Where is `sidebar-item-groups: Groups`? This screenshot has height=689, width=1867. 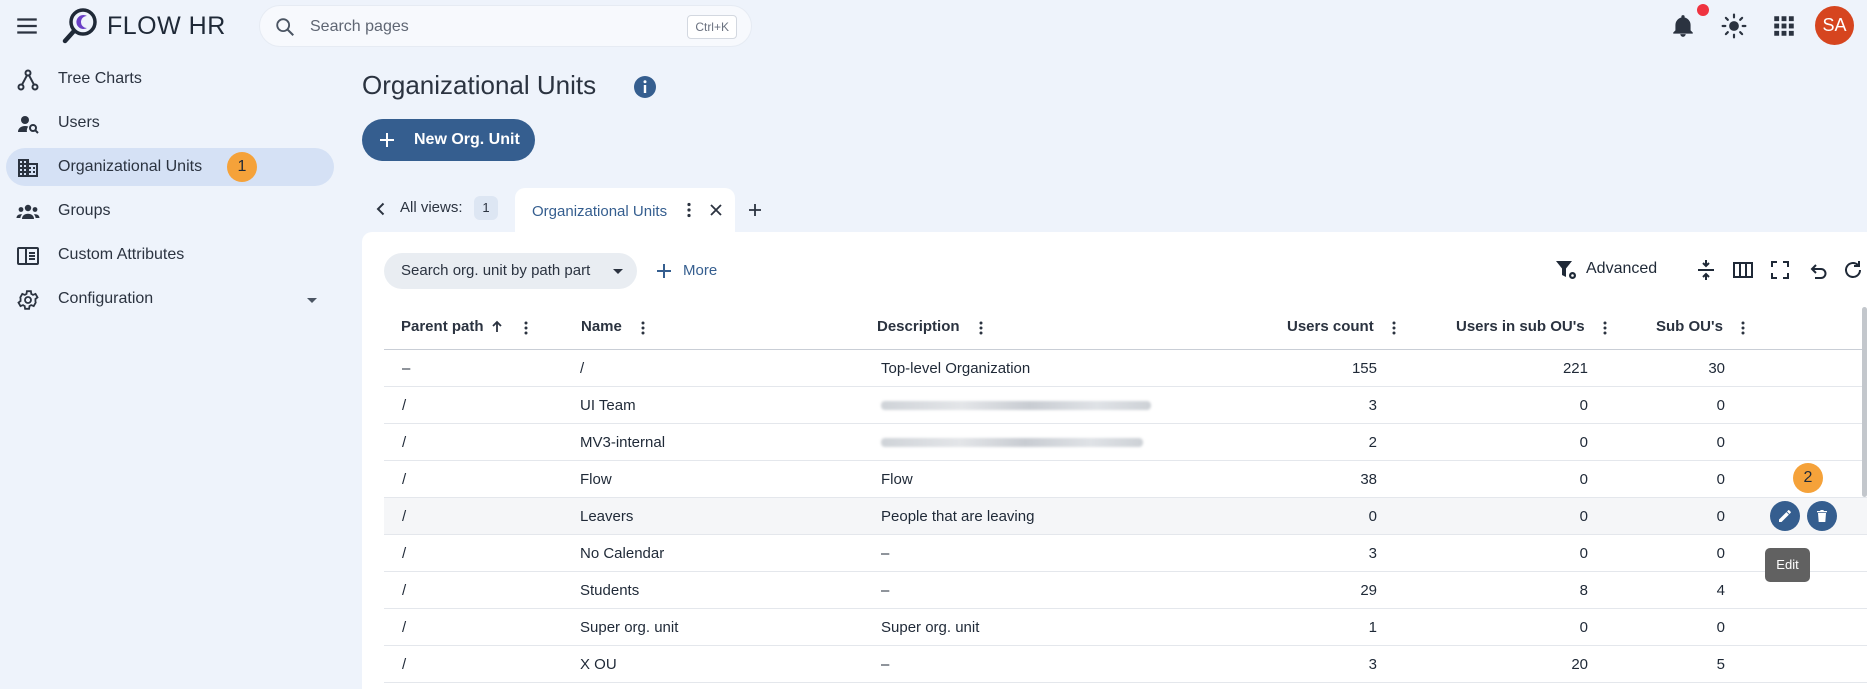
sidebar-item-groups: Groups is located at coordinates (170, 211).